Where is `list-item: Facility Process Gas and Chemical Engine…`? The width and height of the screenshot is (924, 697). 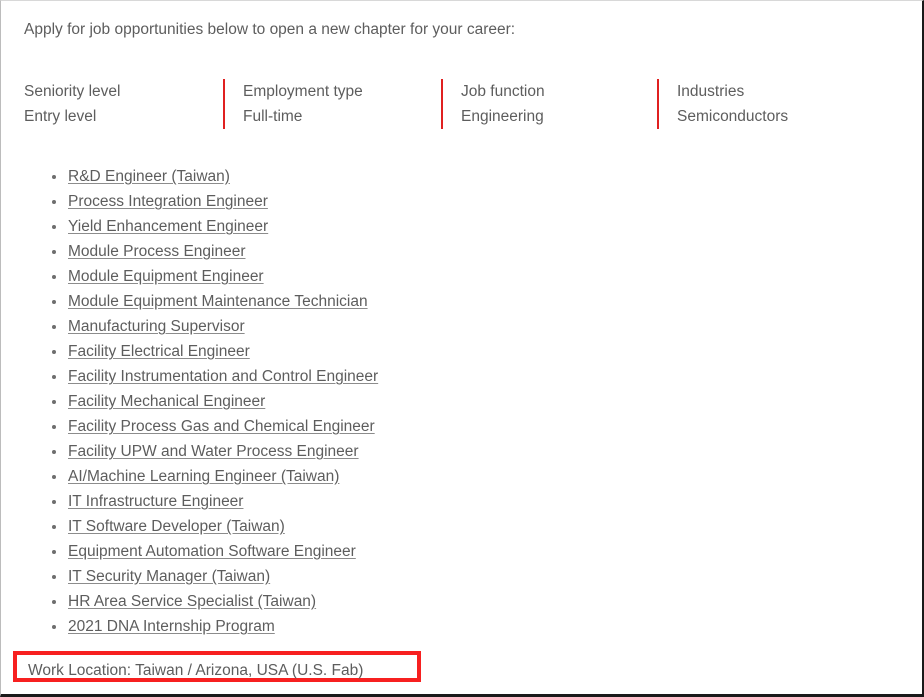 list-item: Facility Process Gas and Chemical Engine… is located at coordinates (189, 426).